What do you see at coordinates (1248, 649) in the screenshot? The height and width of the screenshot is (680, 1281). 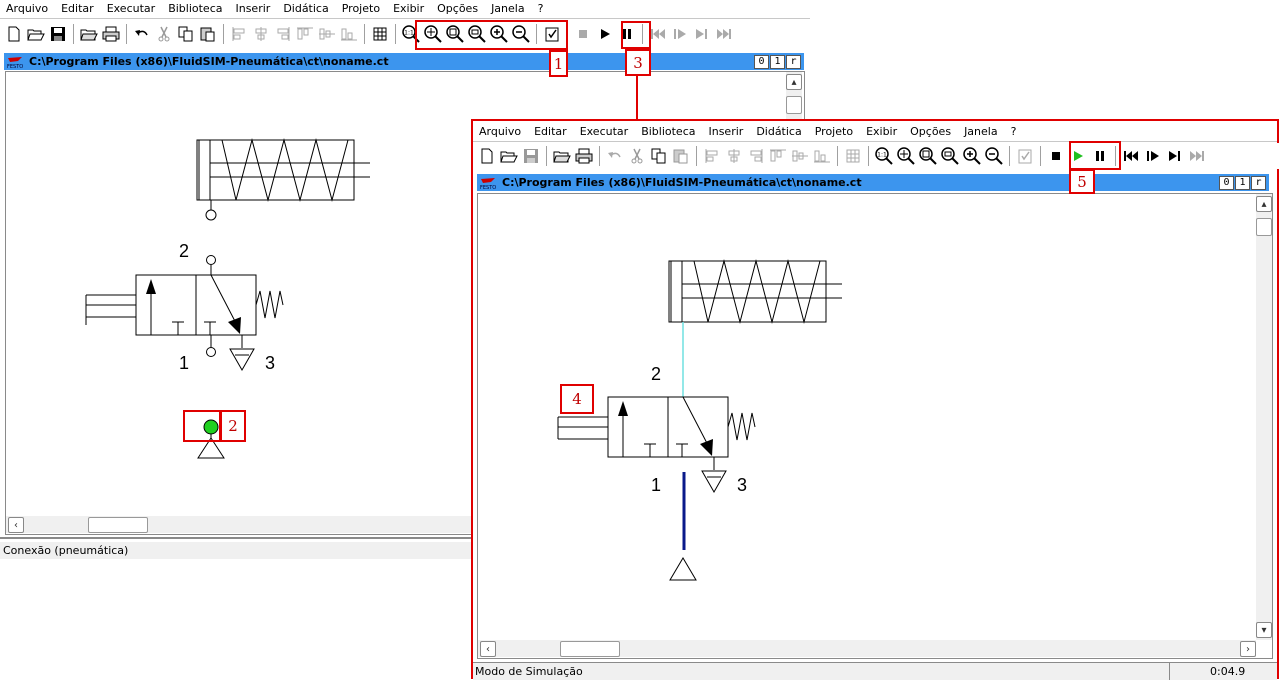 I see `scroll-right-icon: ›` at bounding box center [1248, 649].